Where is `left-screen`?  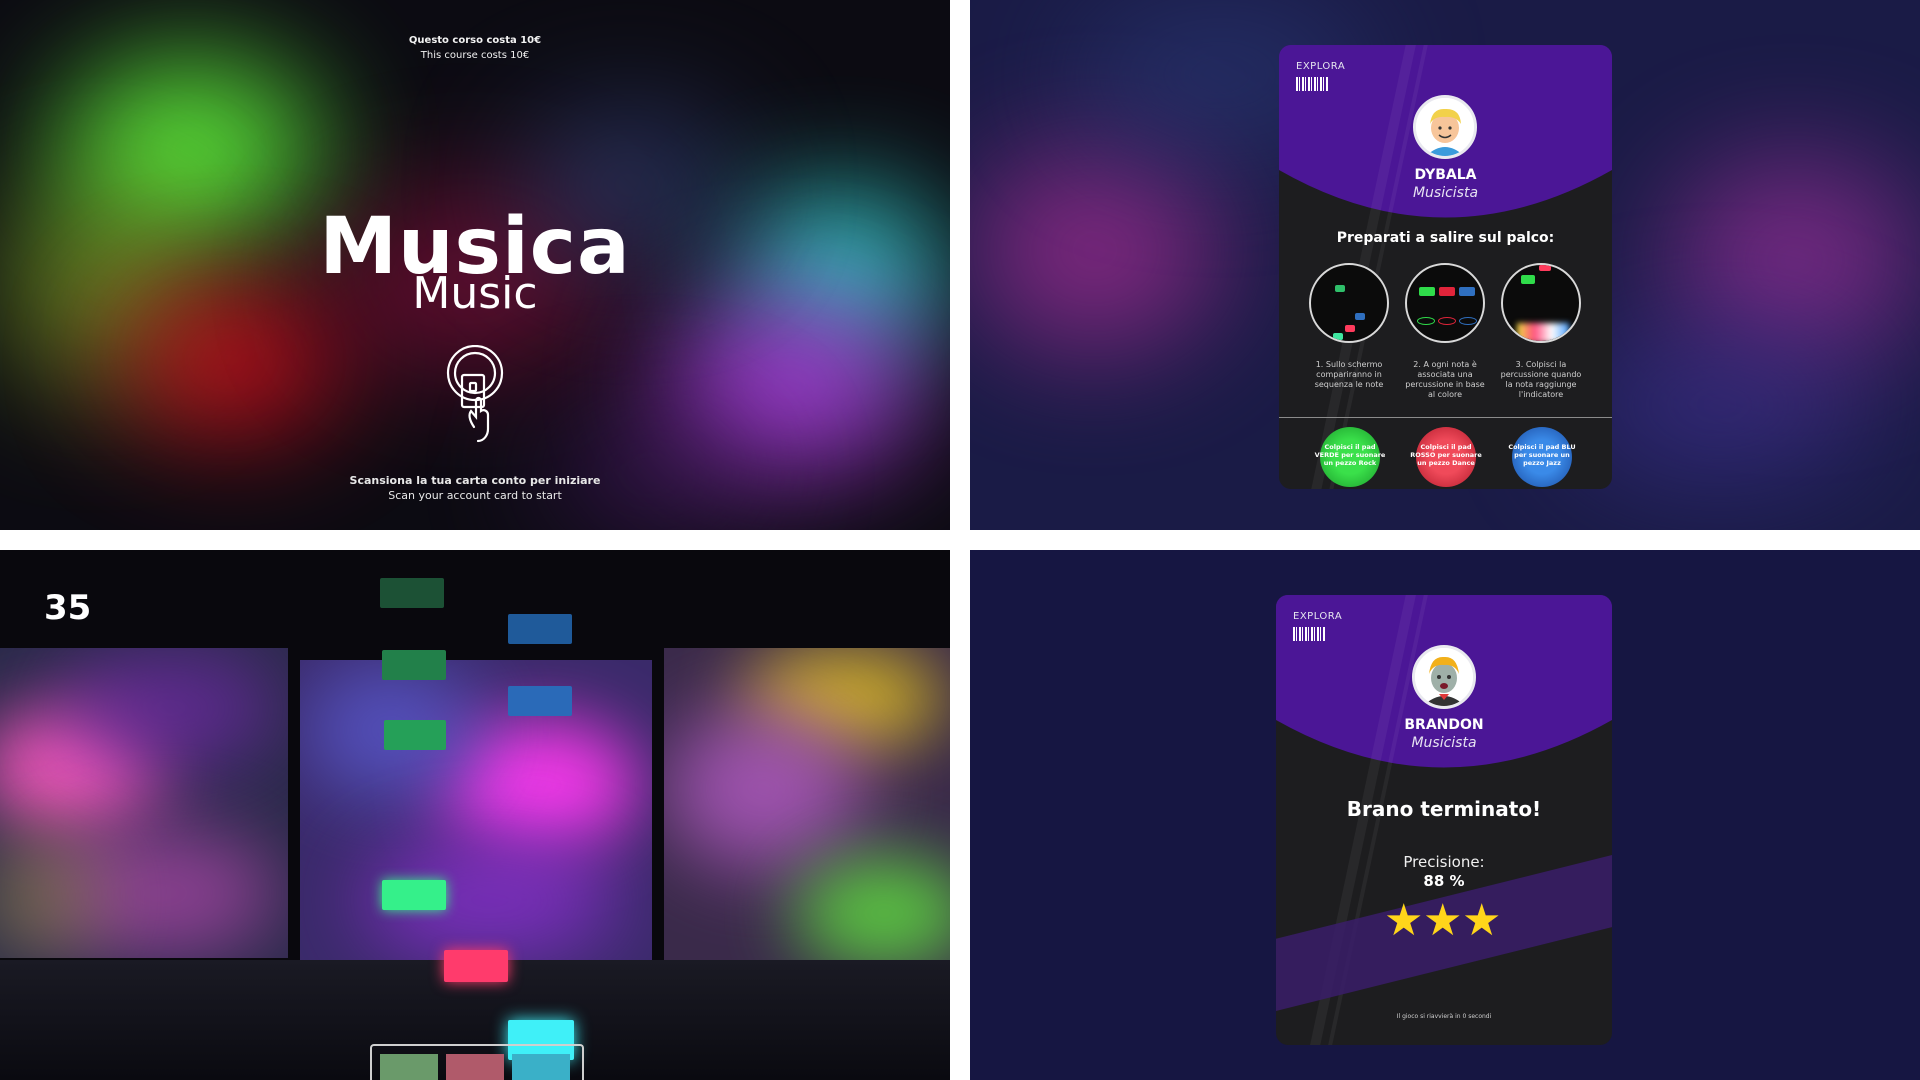 left-screen is located at coordinates (144, 803).